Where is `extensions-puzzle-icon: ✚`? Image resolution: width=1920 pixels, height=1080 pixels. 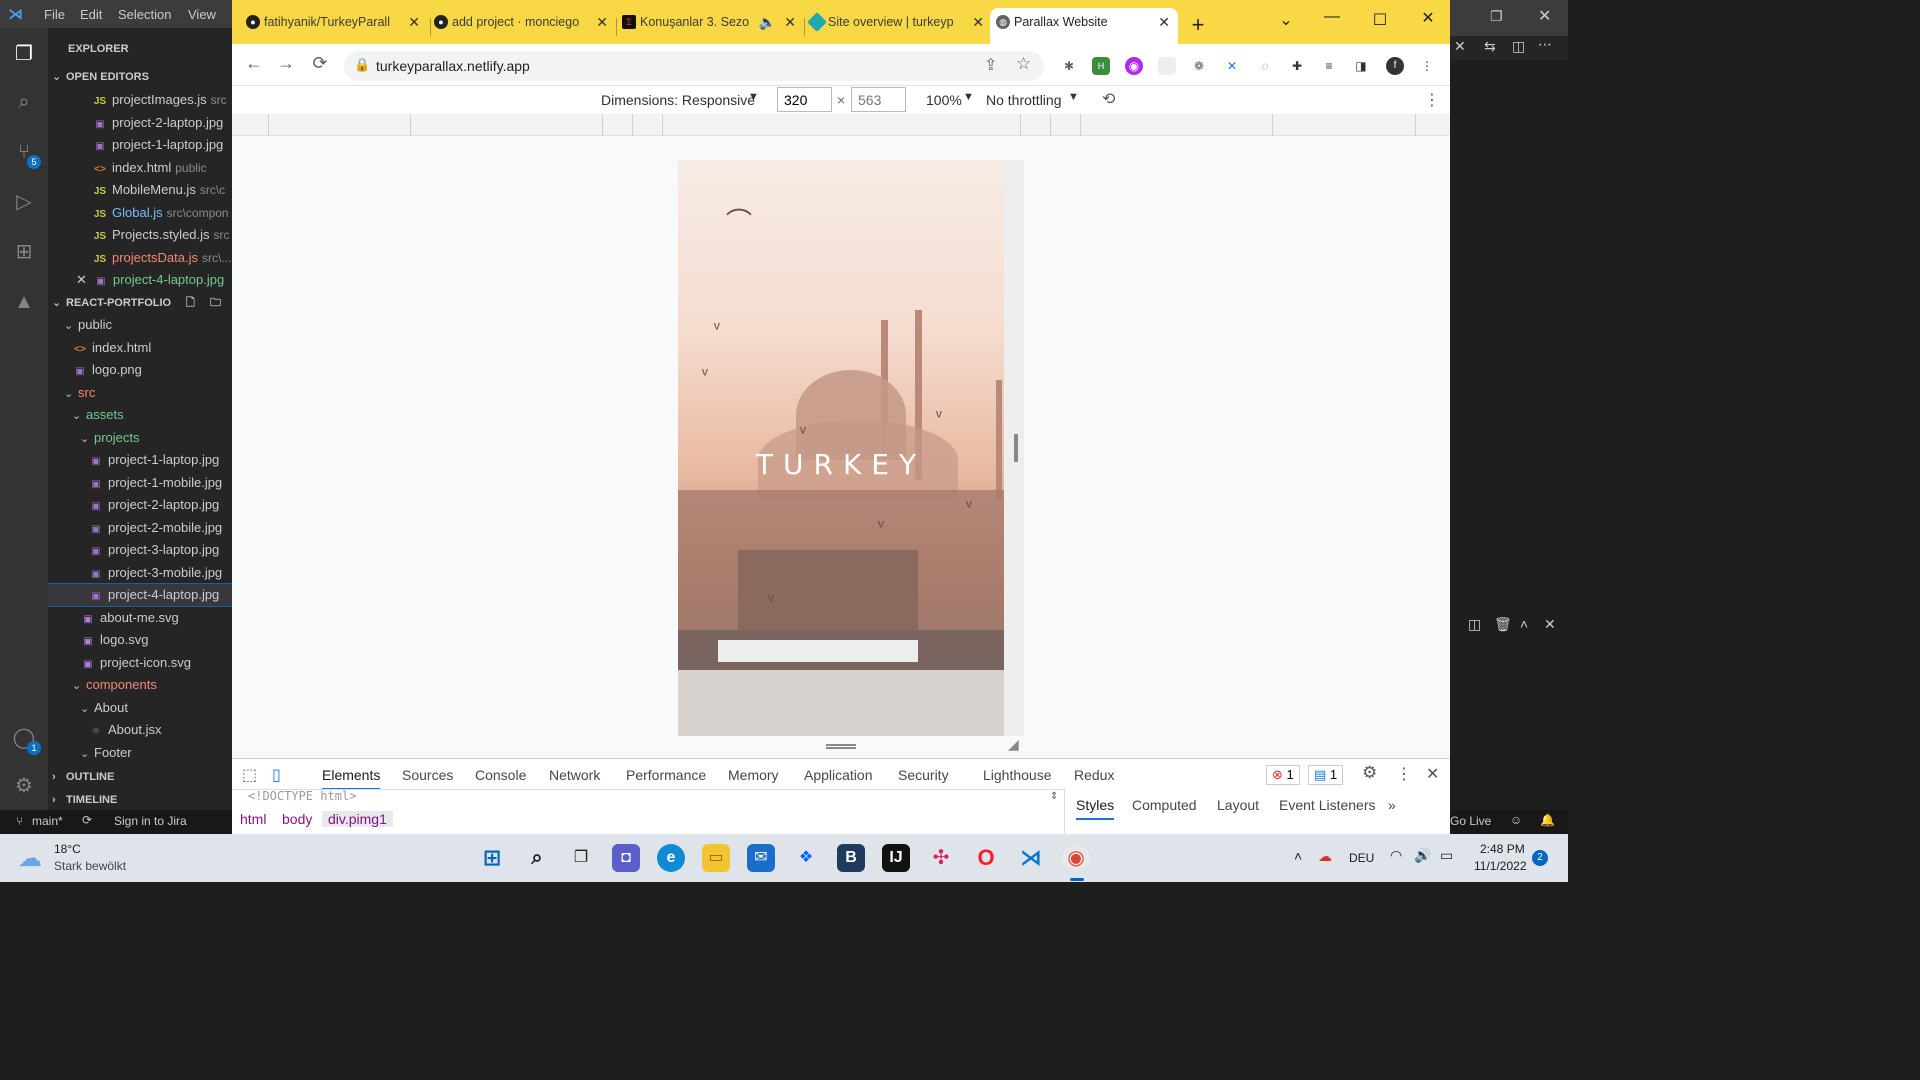 extensions-puzzle-icon: ✚ is located at coordinates (1297, 66).